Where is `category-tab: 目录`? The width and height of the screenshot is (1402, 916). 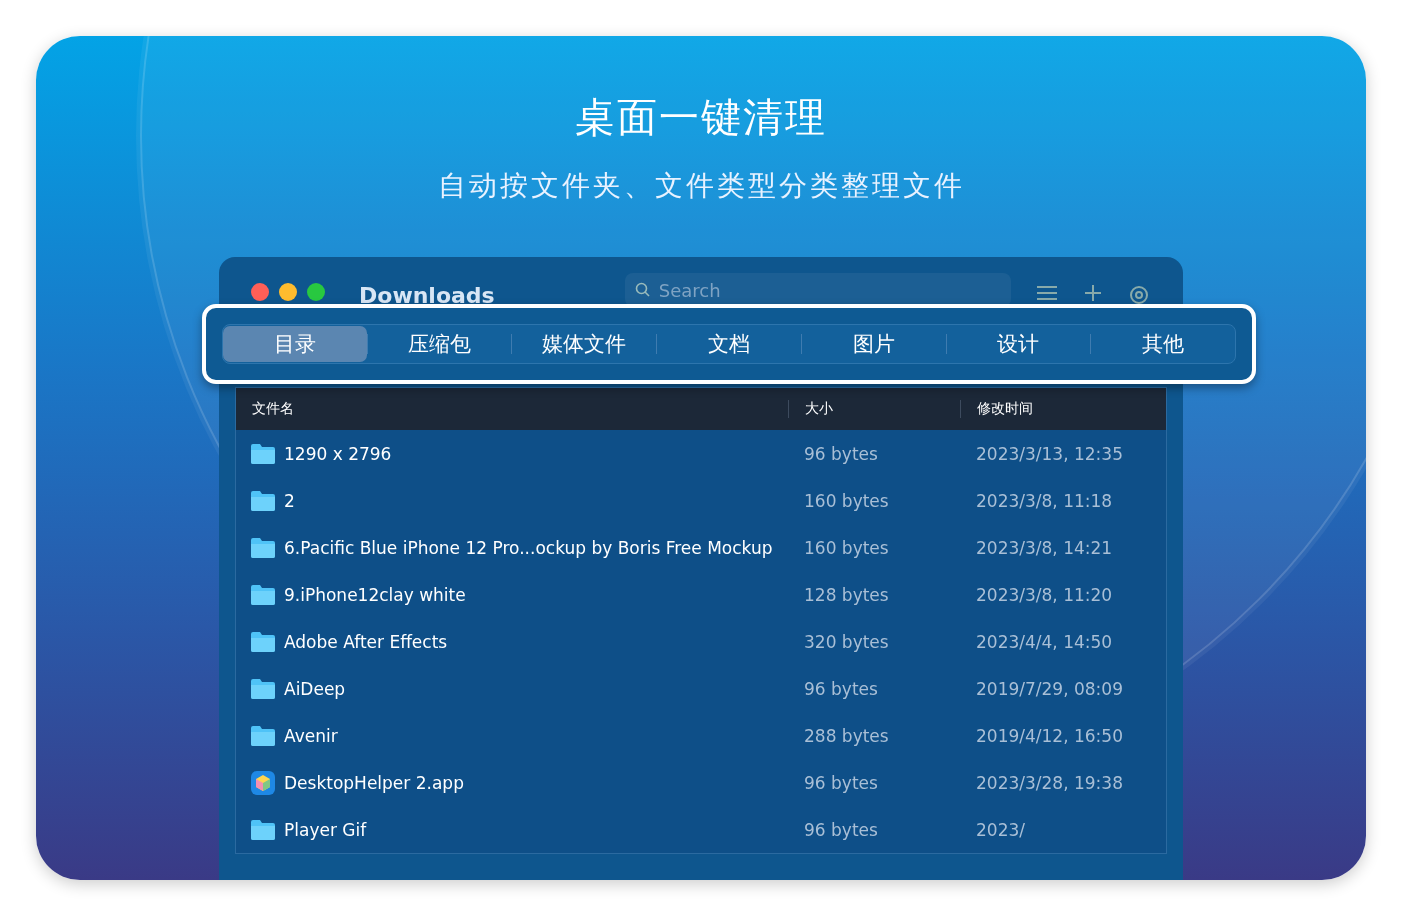
category-tab: 目录 is located at coordinates (295, 344).